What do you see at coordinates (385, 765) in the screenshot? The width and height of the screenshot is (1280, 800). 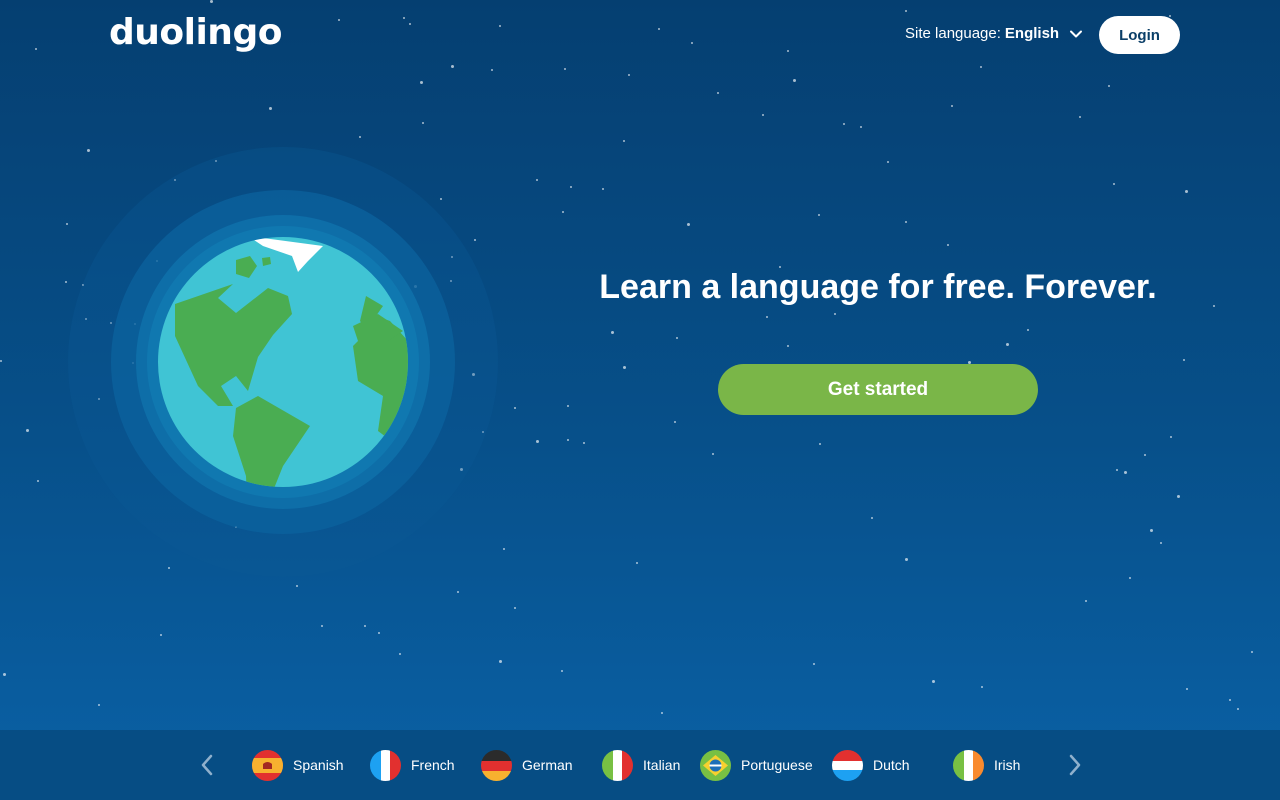 I see `france-flag-icon` at bounding box center [385, 765].